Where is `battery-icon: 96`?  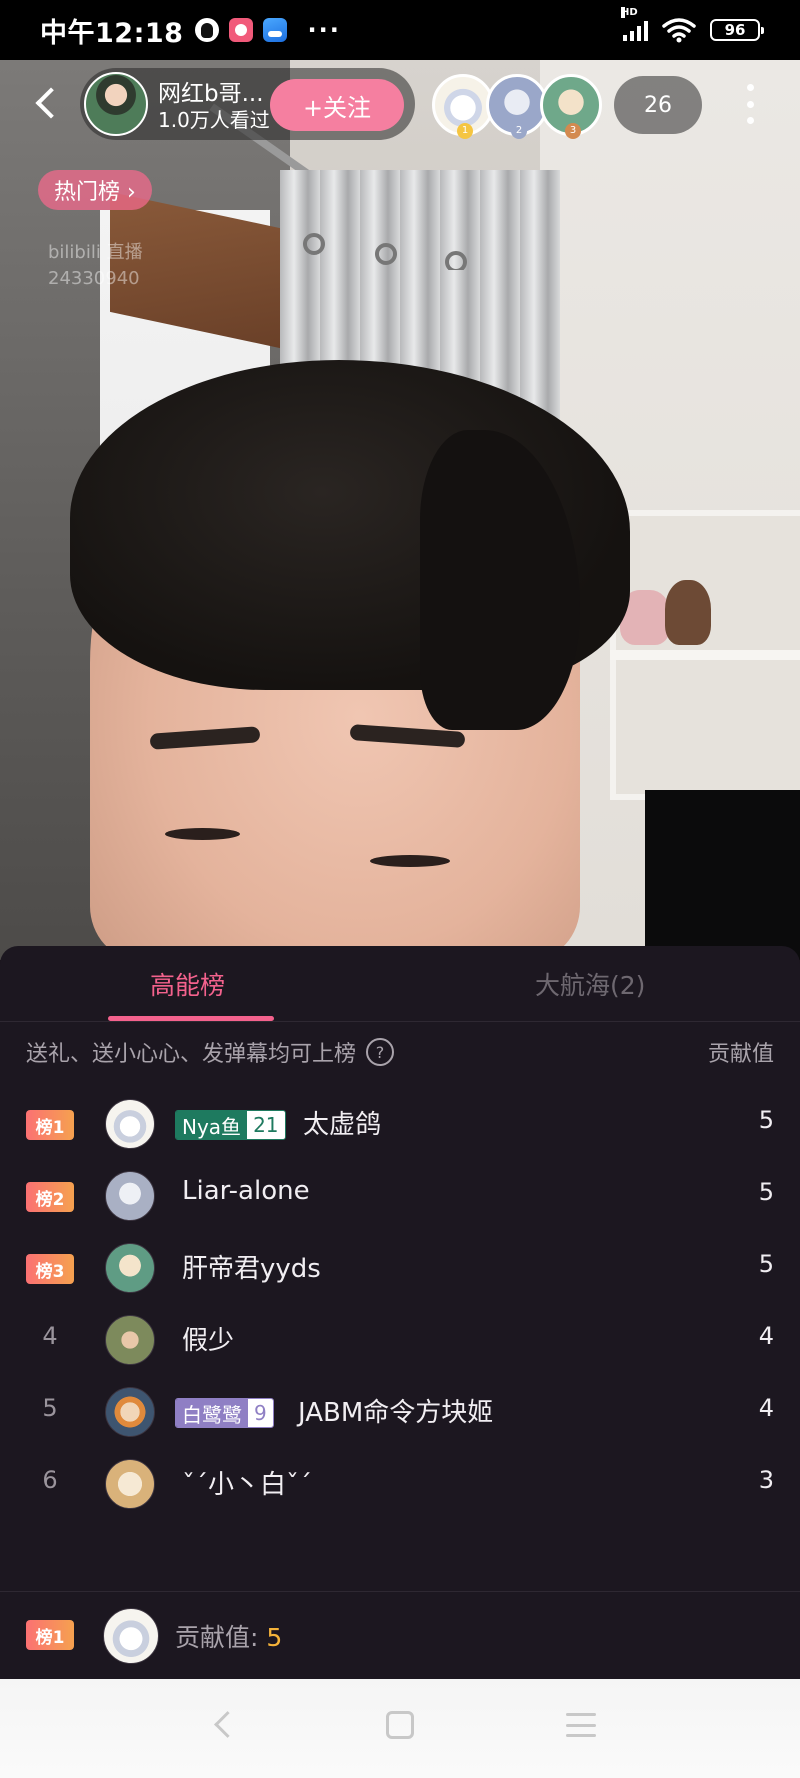
battery-icon: 96 is located at coordinates (737, 30).